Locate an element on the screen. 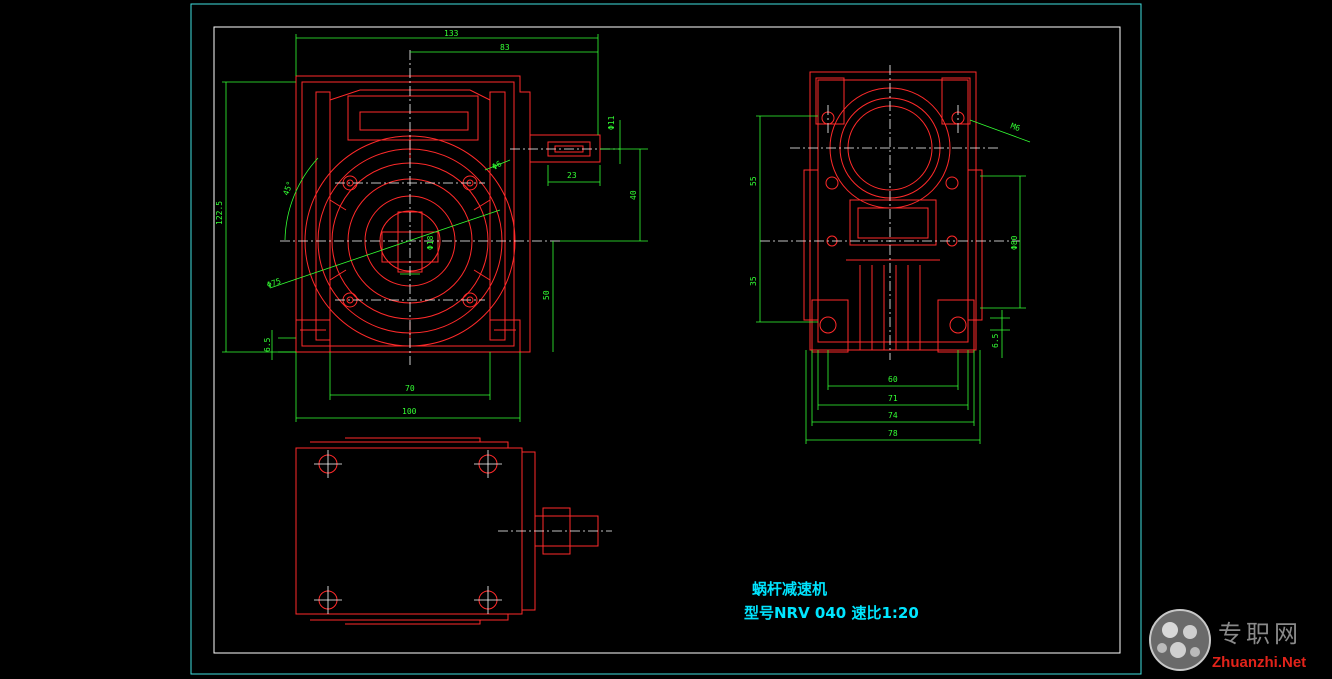 Image resolution: width=1332 pixels, height=679 pixels. dim-100: 100 is located at coordinates (409, 411).